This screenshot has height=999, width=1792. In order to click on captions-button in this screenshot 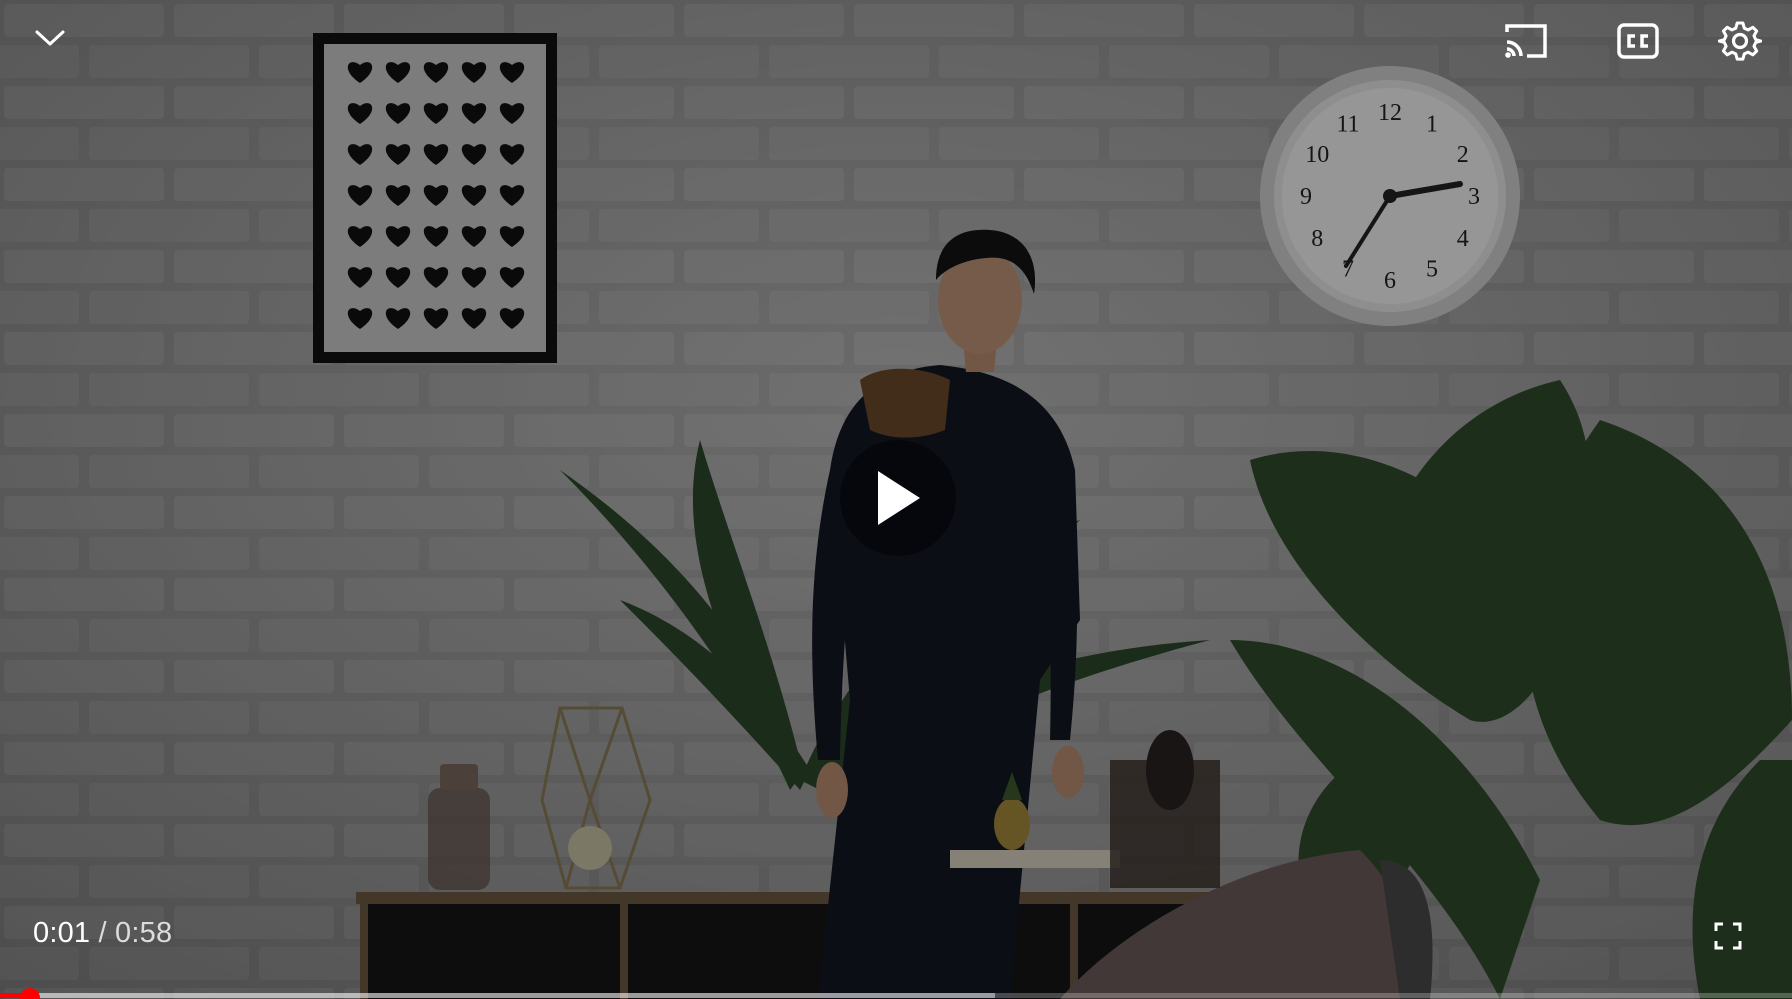, I will do `click(1638, 41)`.